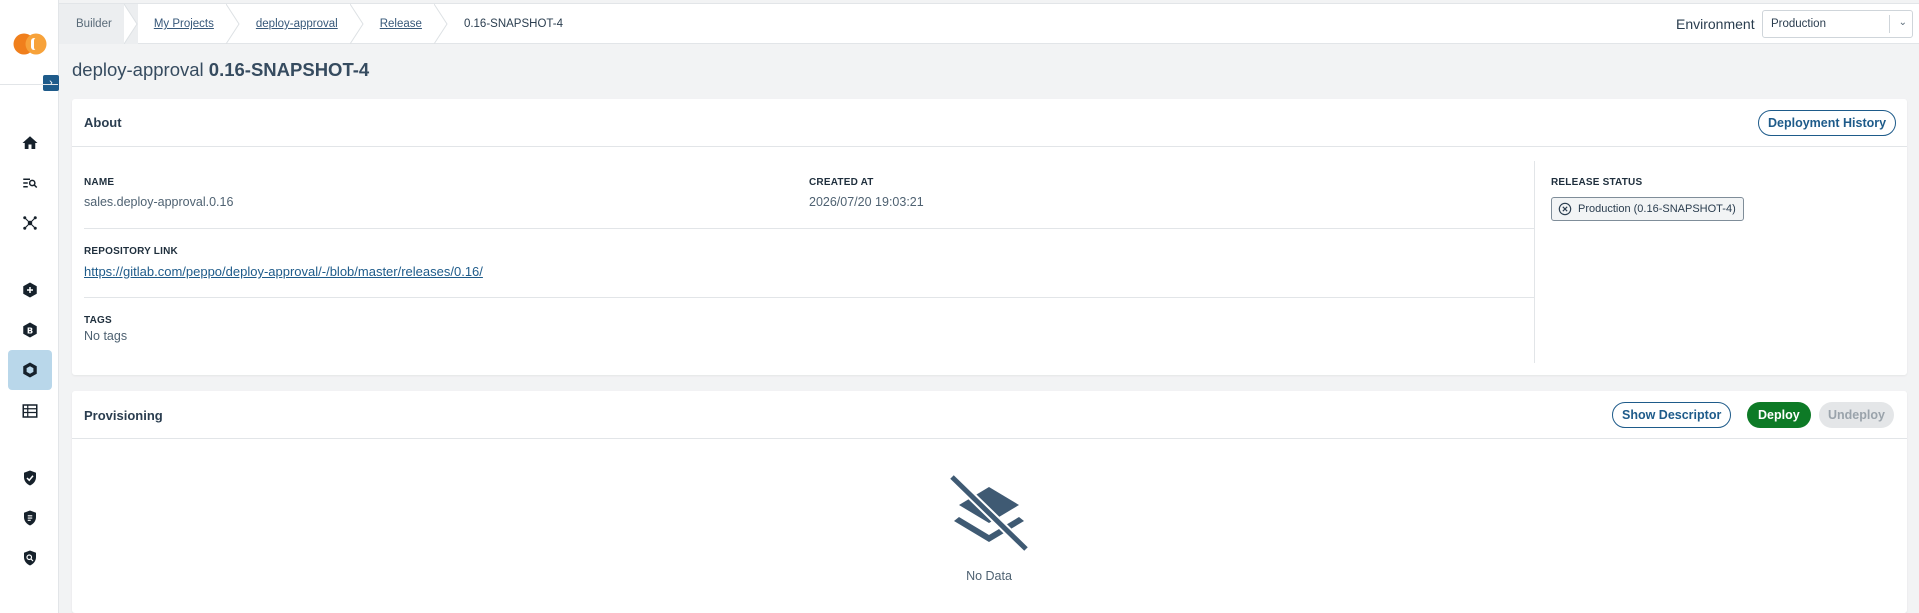 The width and height of the screenshot is (1919, 613). What do you see at coordinates (1798, 24) in the screenshot?
I see `environment-value: Production` at bounding box center [1798, 24].